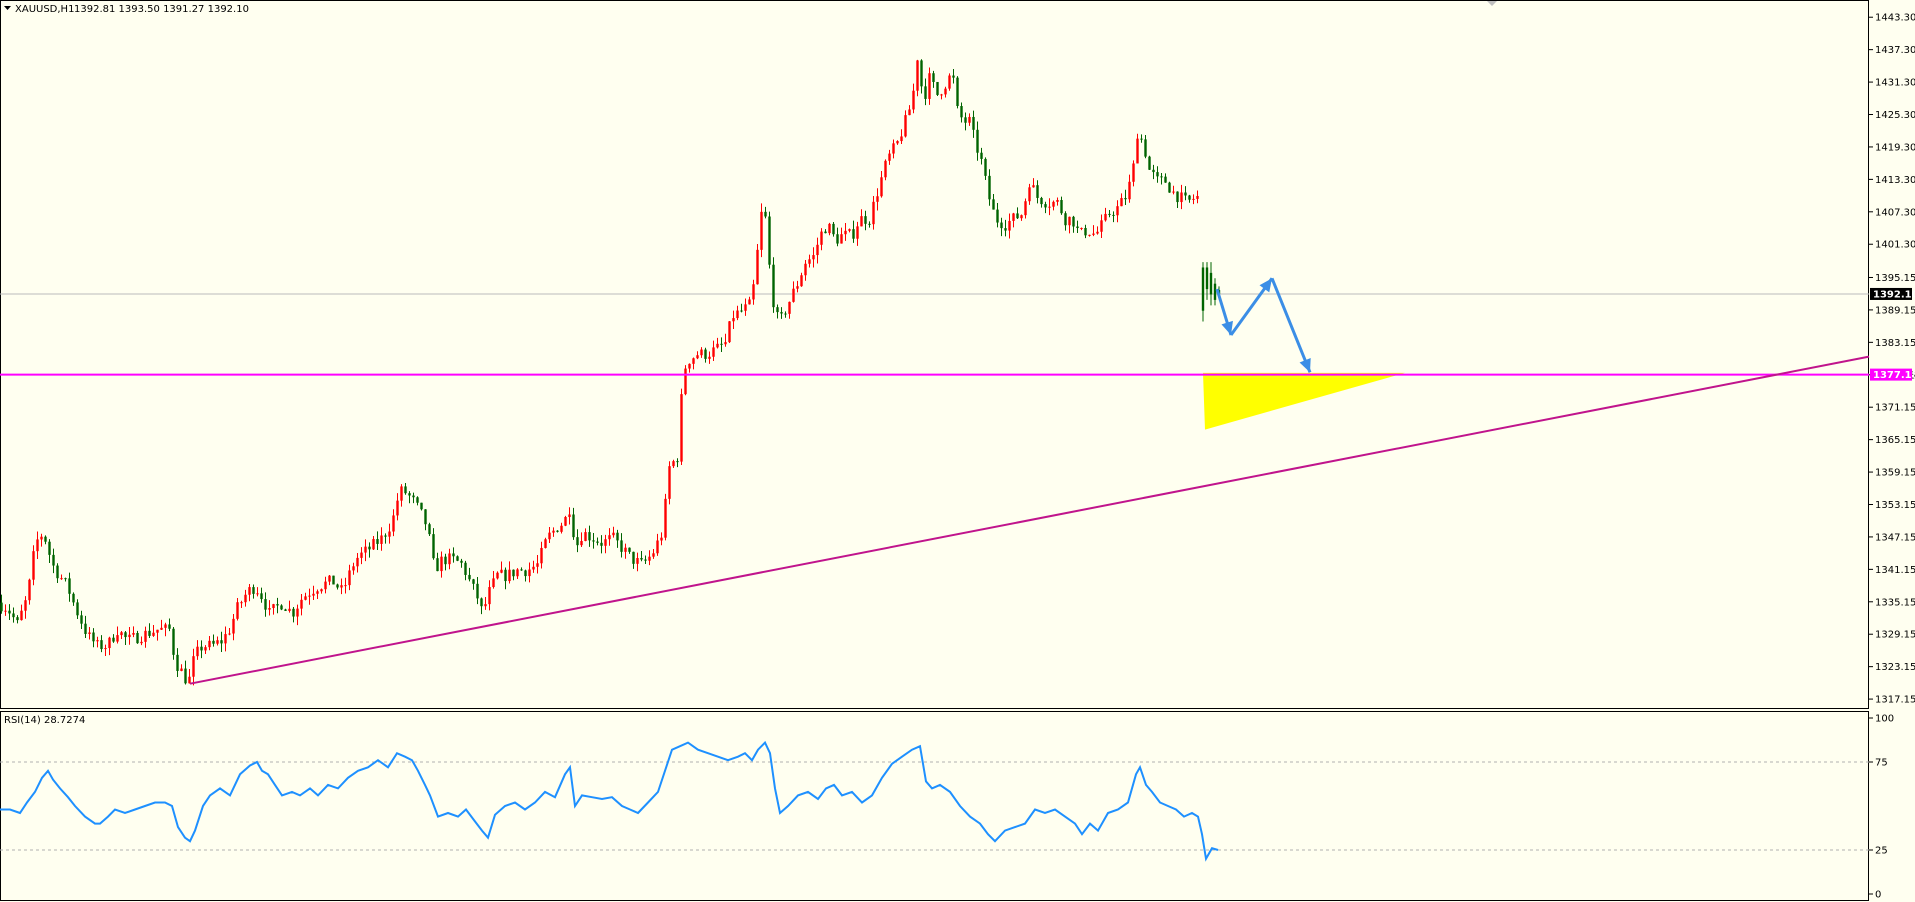 This screenshot has width=1915, height=902. Describe the element at coordinates (1895, 180) in the screenshot. I see `price-tick-label: 1413.30` at that location.